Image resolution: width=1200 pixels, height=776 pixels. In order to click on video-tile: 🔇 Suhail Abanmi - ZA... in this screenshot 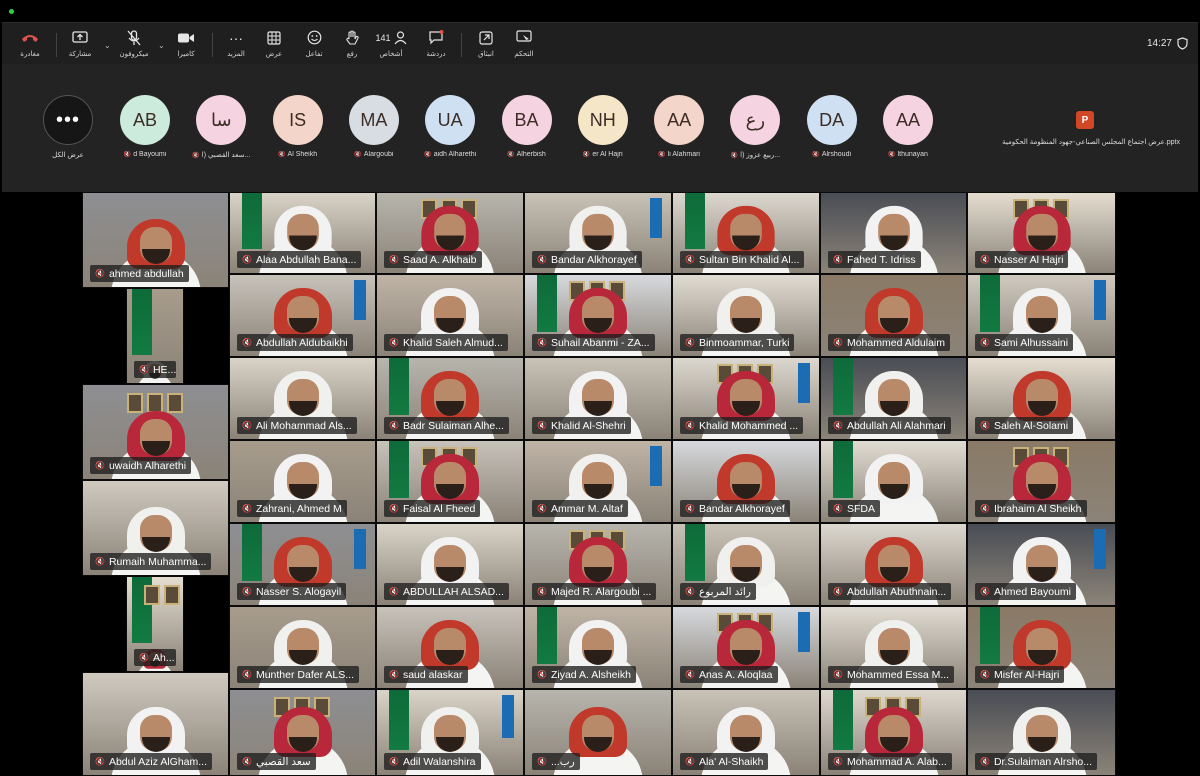, I will do `click(598, 315)`.